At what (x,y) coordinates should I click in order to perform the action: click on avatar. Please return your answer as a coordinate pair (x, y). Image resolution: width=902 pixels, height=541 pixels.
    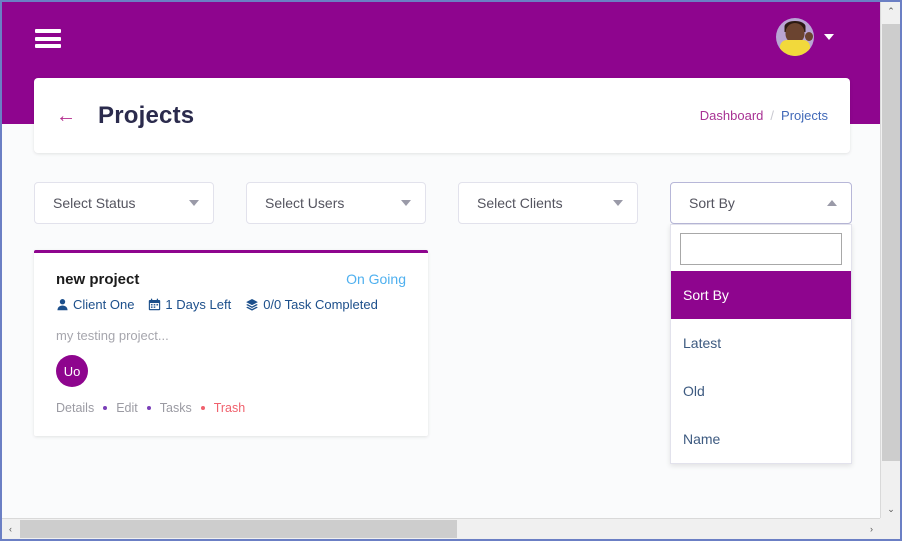
    Looking at the image, I should click on (795, 37).